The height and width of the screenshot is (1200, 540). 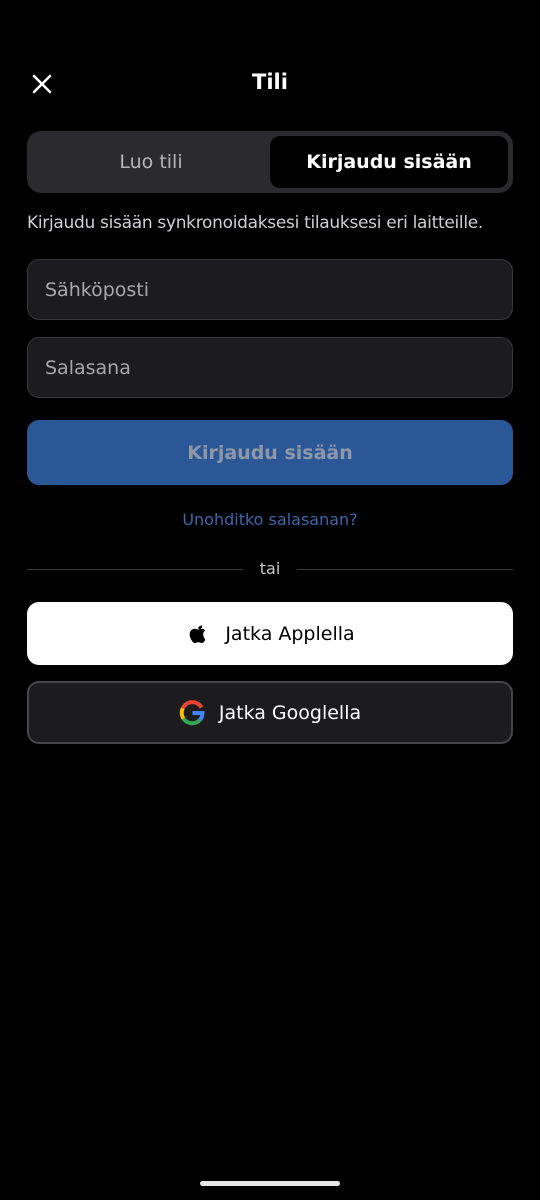 I want to click on continue-with-apple-button: Jatka Applella, so click(x=270, y=633).